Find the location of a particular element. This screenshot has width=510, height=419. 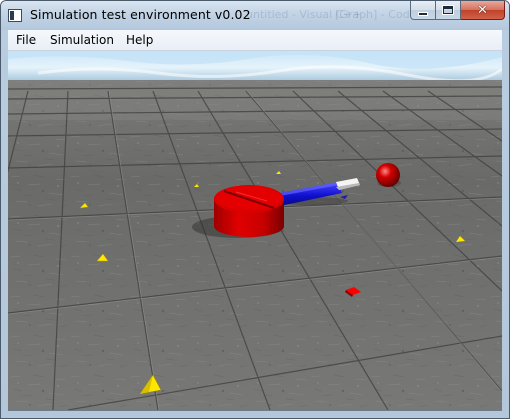

window-title: Simulation test environment v0.02 is located at coordinates (140, 14).